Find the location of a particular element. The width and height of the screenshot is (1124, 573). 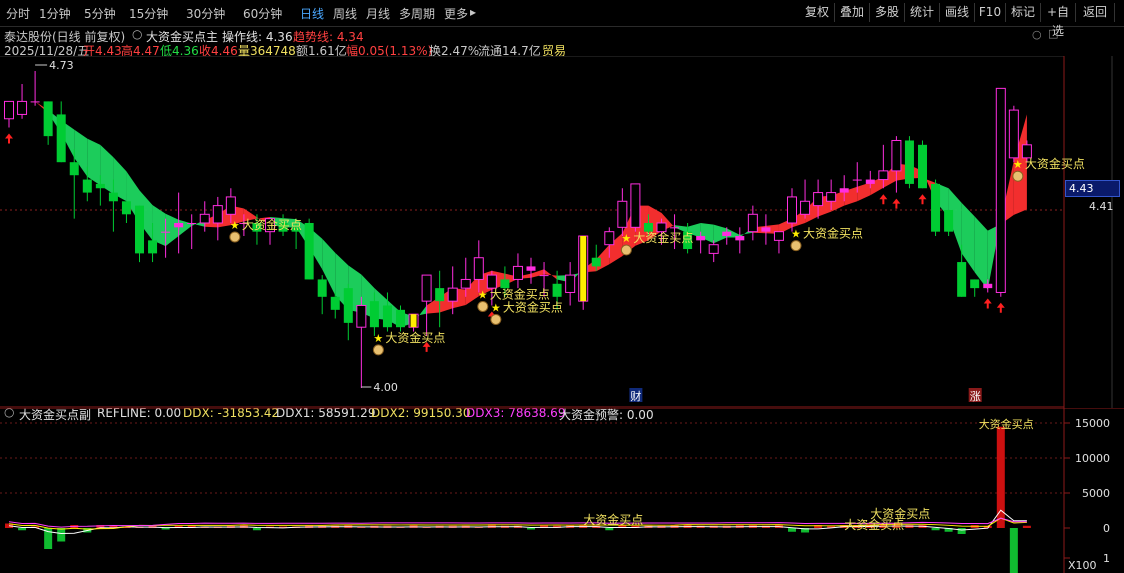

low-marker-label: 4.00 is located at coordinates (385, 387).